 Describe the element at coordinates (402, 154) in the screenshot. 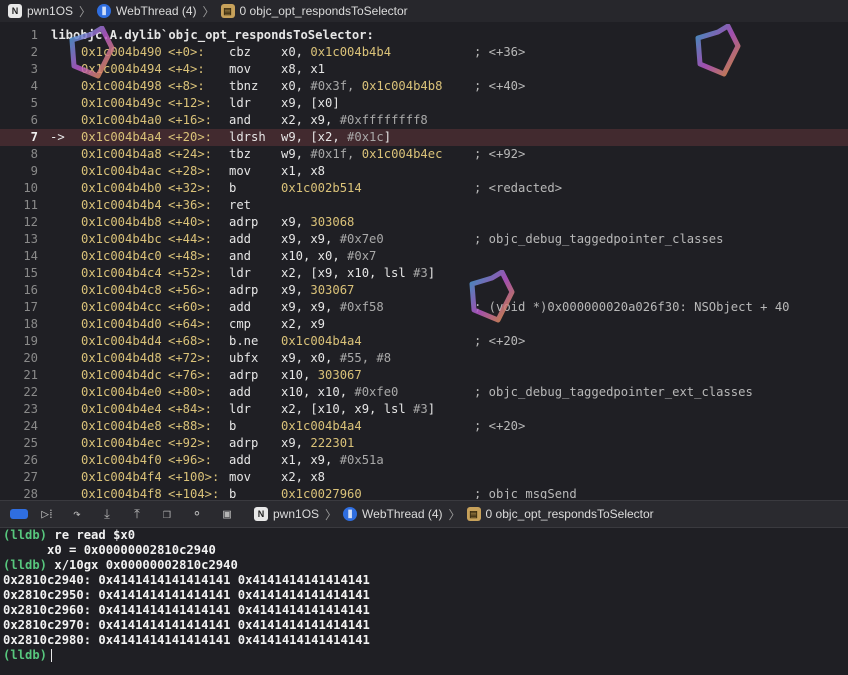

I see `operand-target: 0x1c004b4ec` at that location.